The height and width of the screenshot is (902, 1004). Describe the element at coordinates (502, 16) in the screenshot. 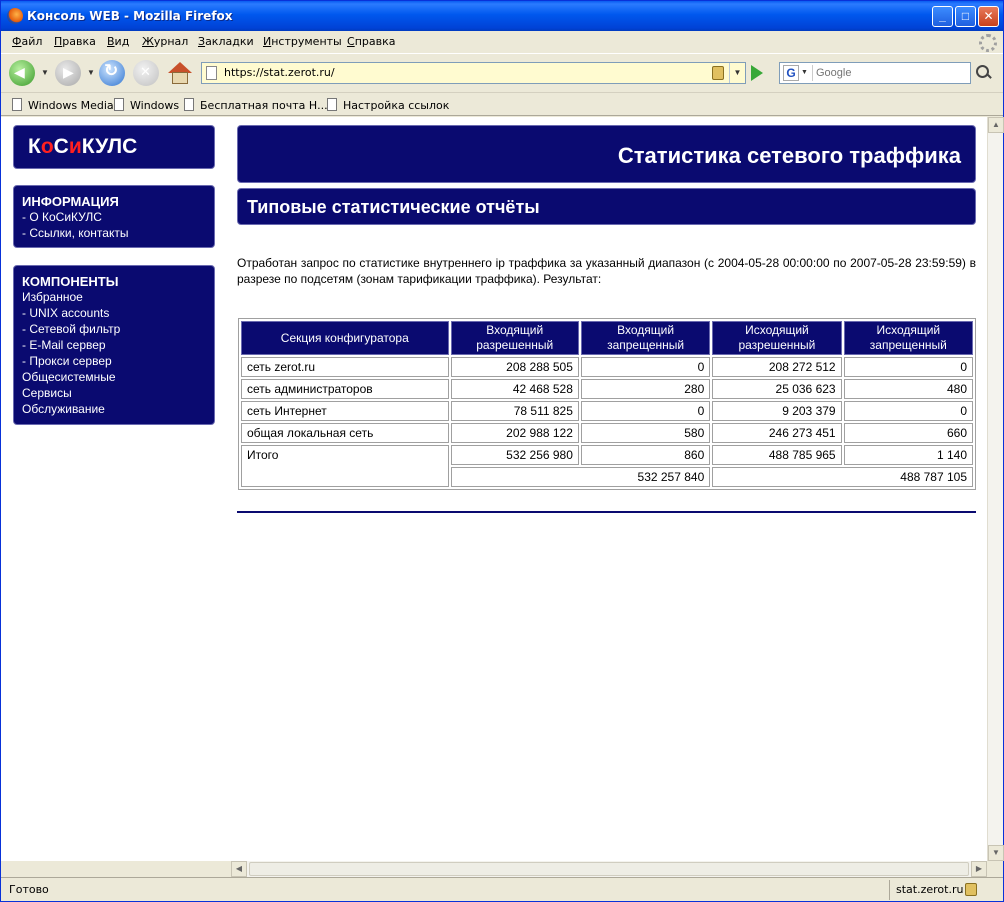

I see `title-bar: Консоль WEB - Mozilla Firefox _ □ ✕` at that location.